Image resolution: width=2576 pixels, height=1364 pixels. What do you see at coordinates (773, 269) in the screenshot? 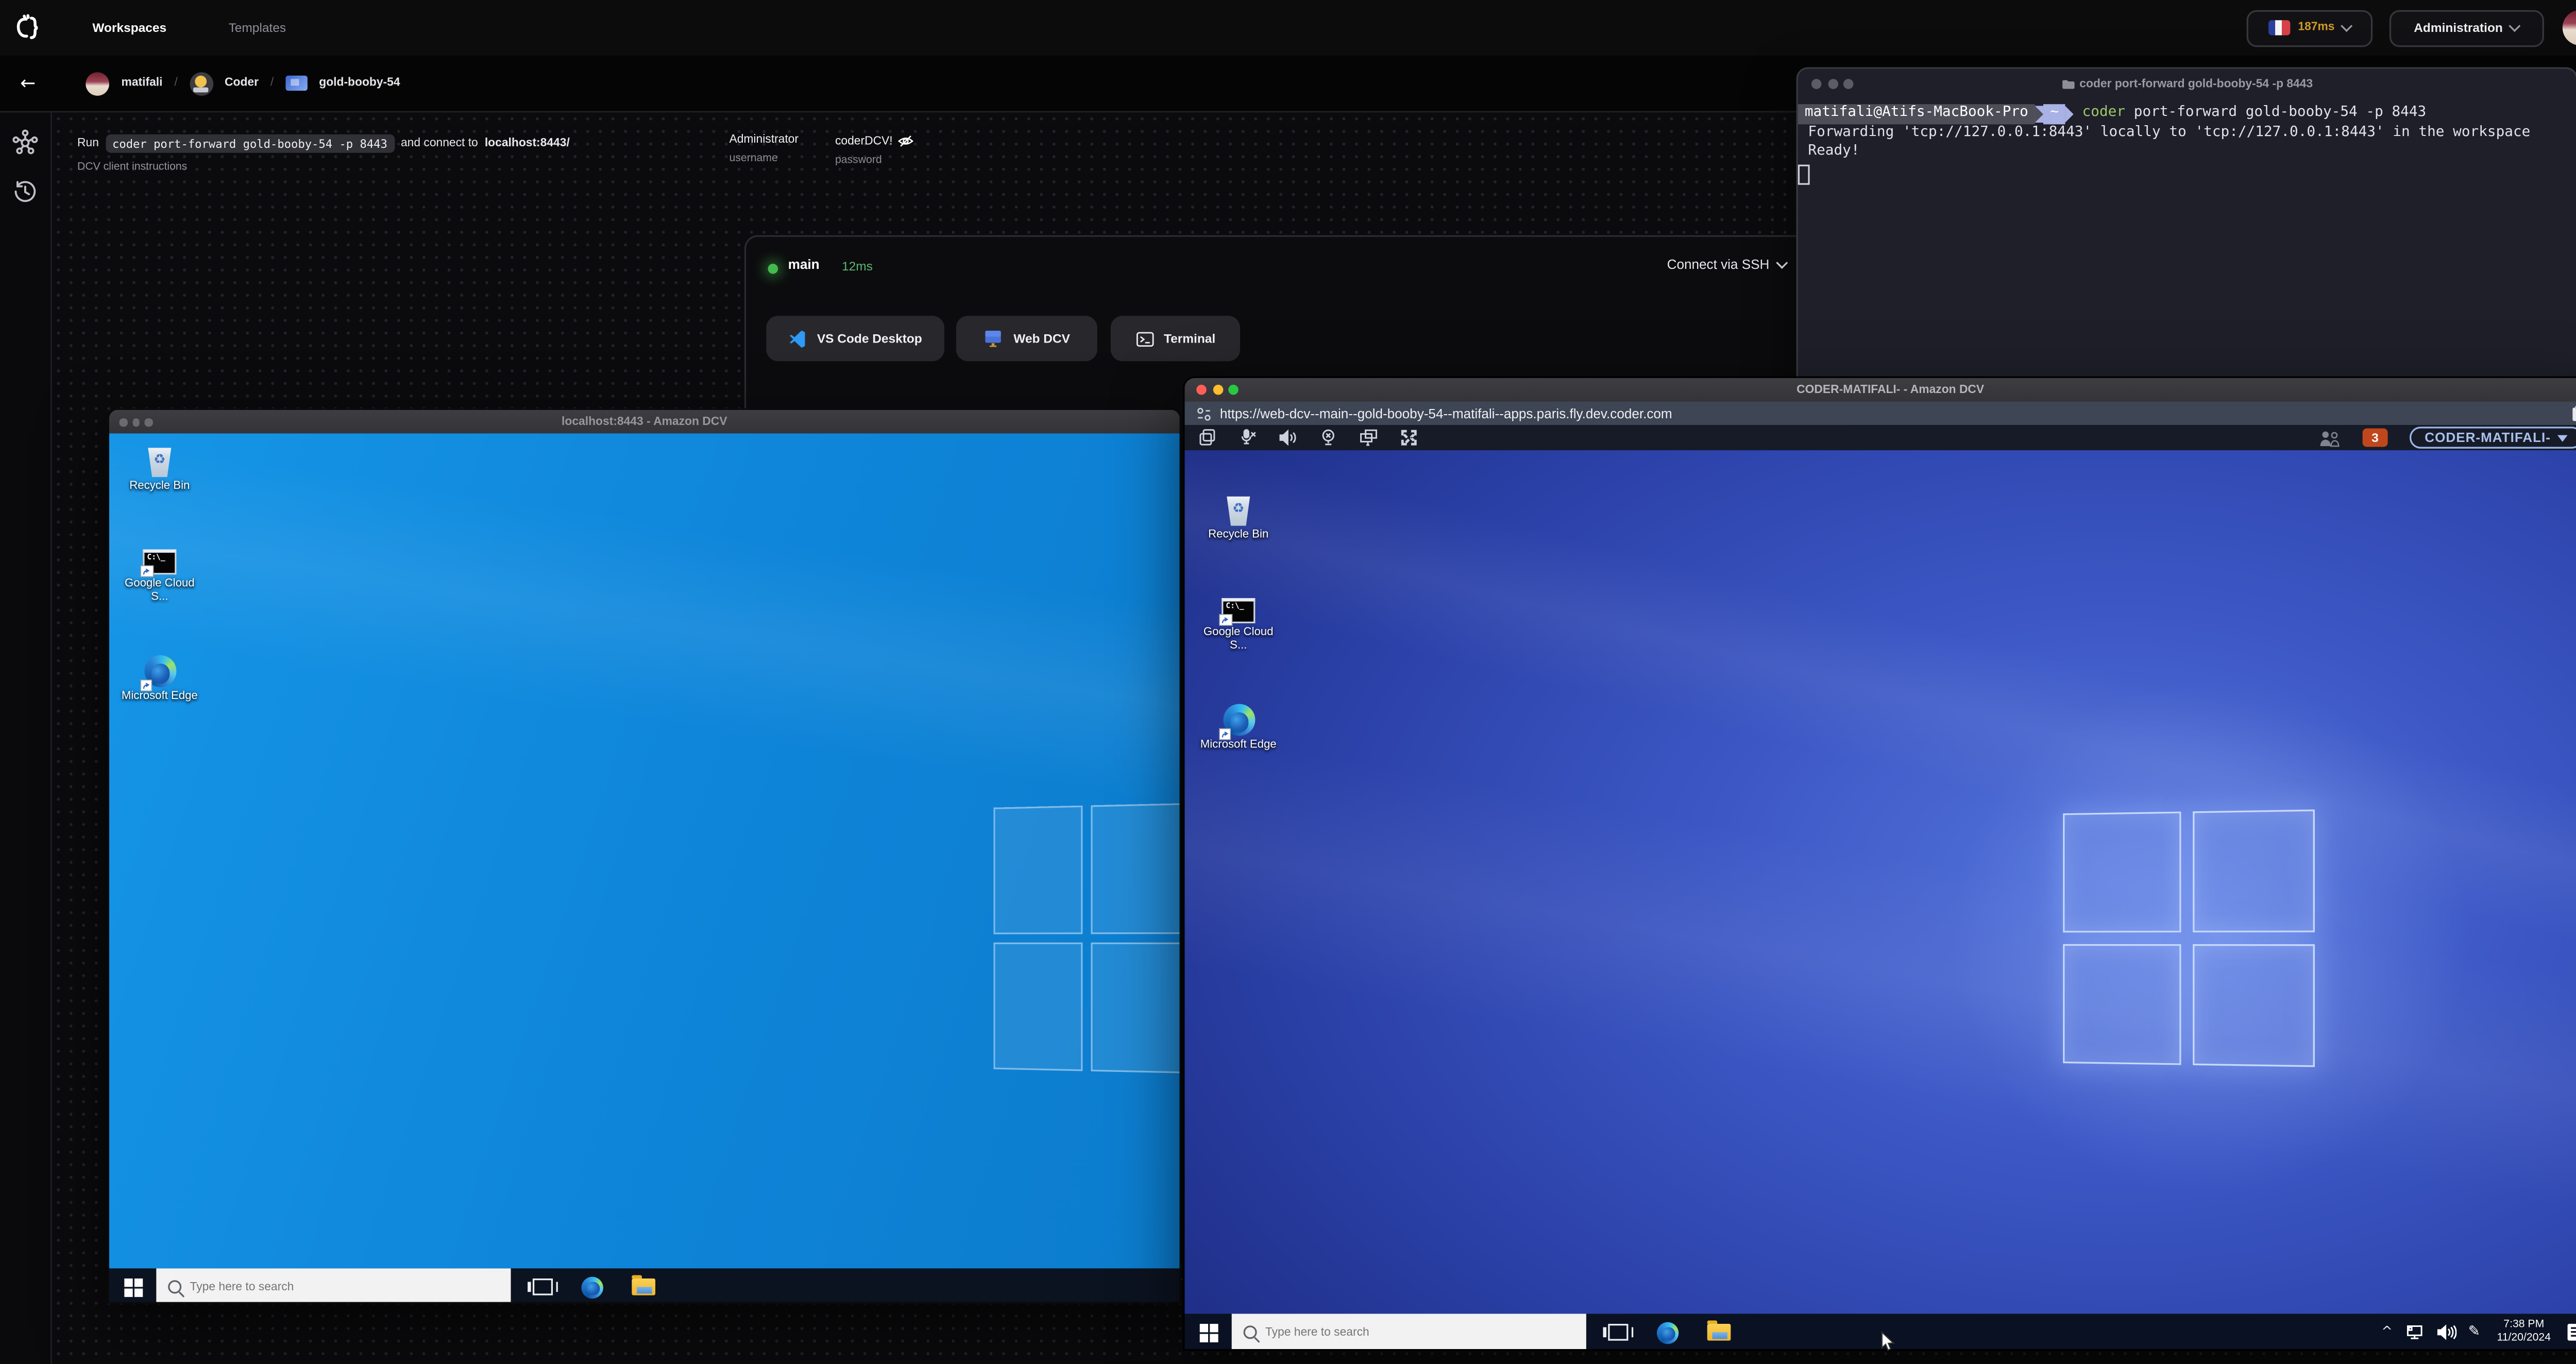
I see `agent-status-dot` at bounding box center [773, 269].